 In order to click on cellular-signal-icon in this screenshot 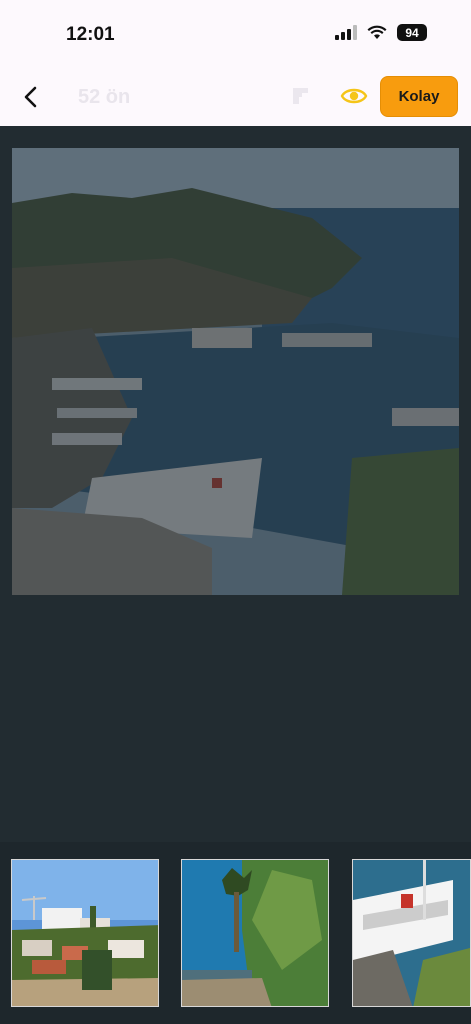, I will do `click(346, 32)`.